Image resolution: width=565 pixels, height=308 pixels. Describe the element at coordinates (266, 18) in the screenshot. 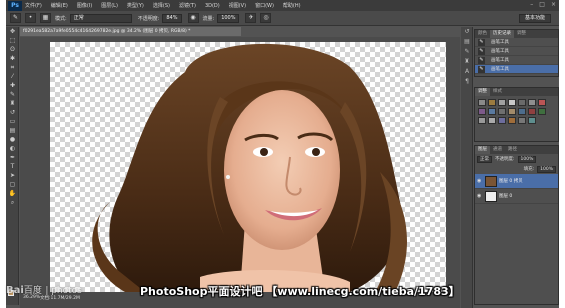

I see `pressure-size-icon: ◎` at that location.